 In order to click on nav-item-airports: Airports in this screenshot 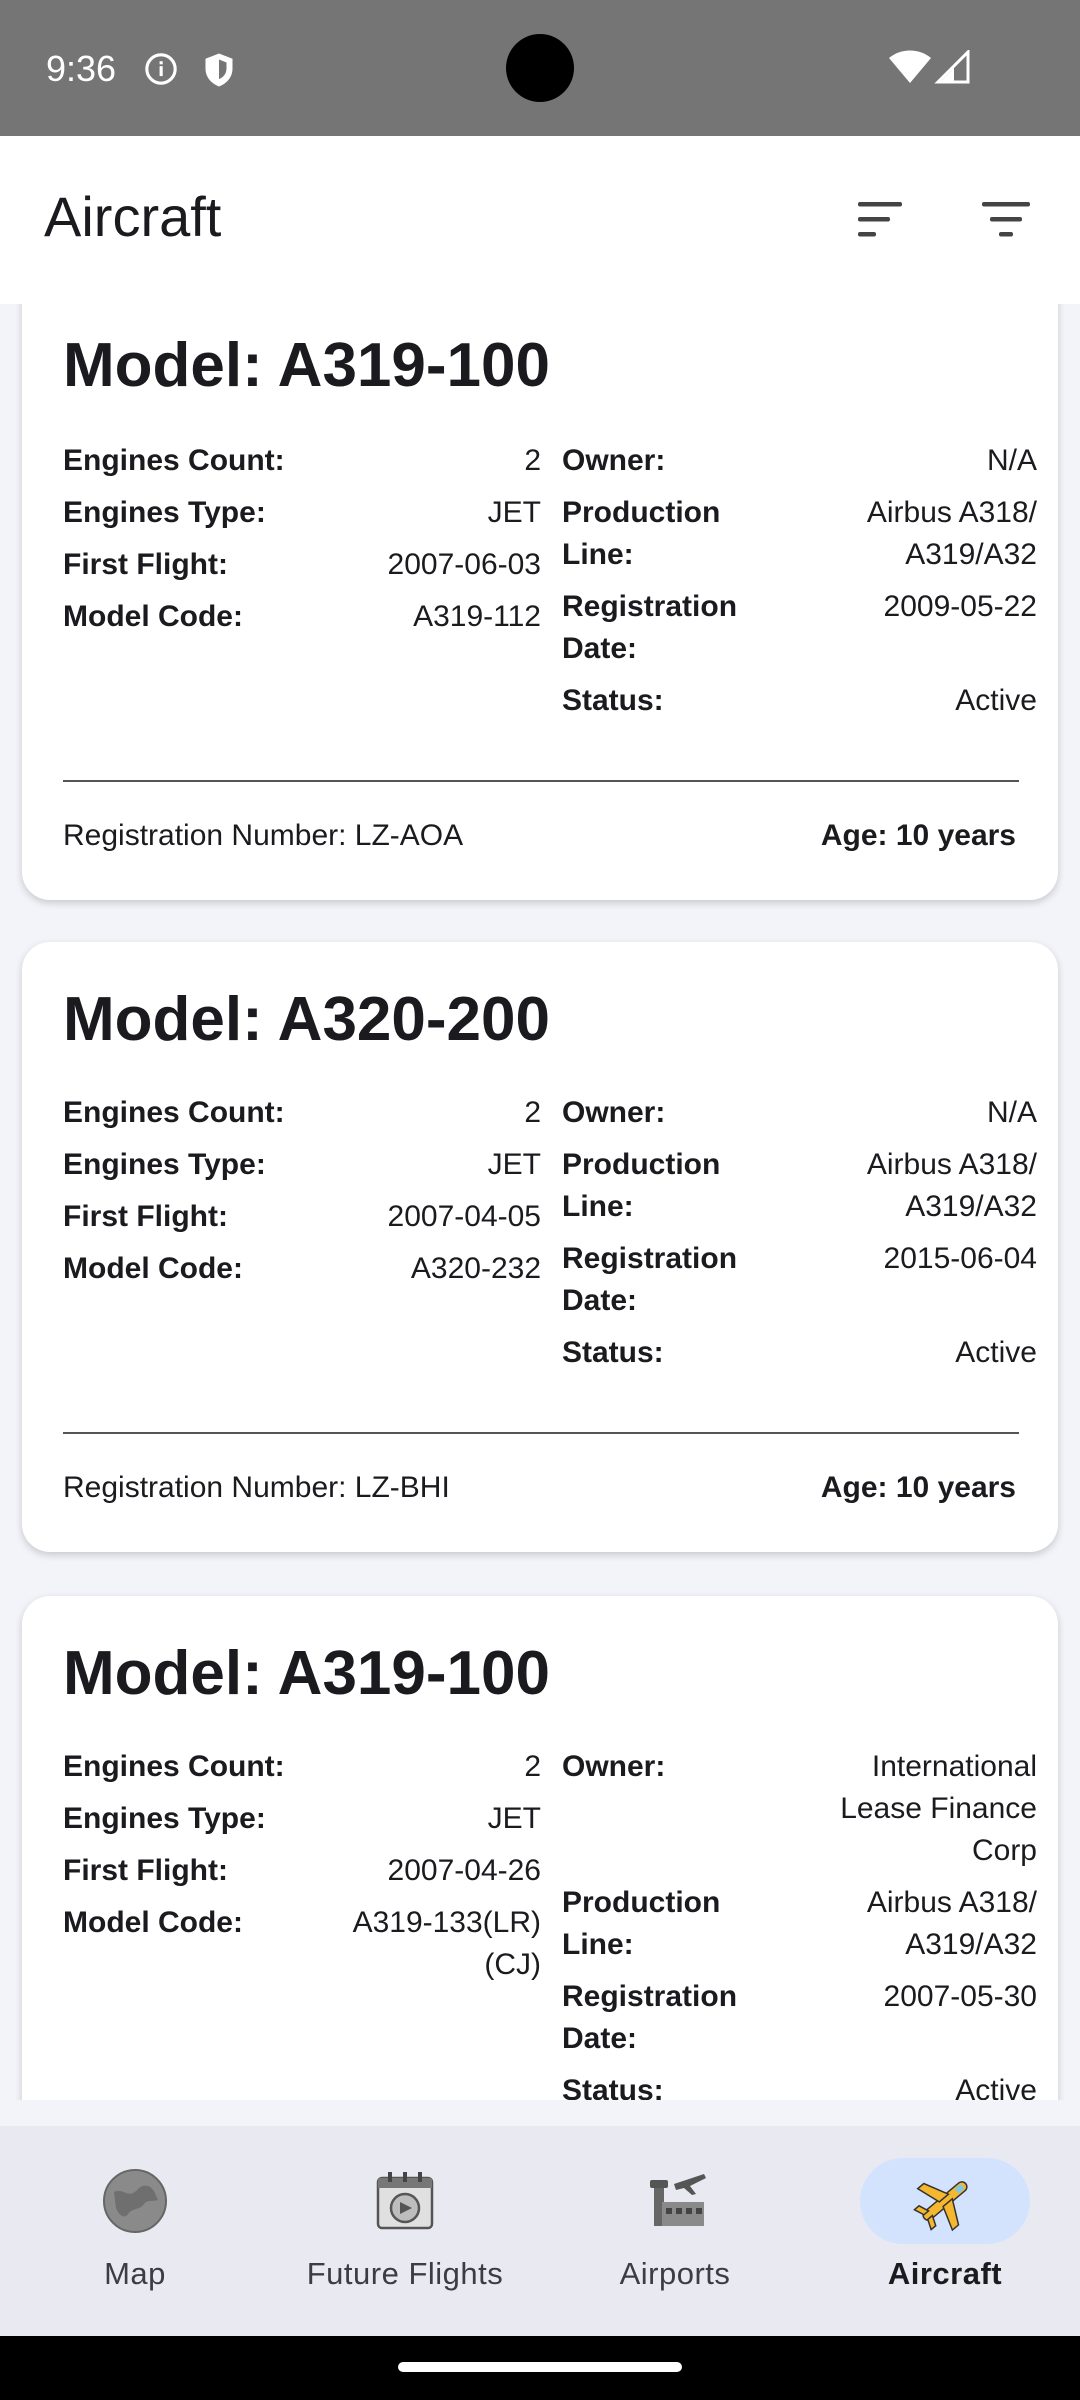, I will do `click(675, 2231)`.